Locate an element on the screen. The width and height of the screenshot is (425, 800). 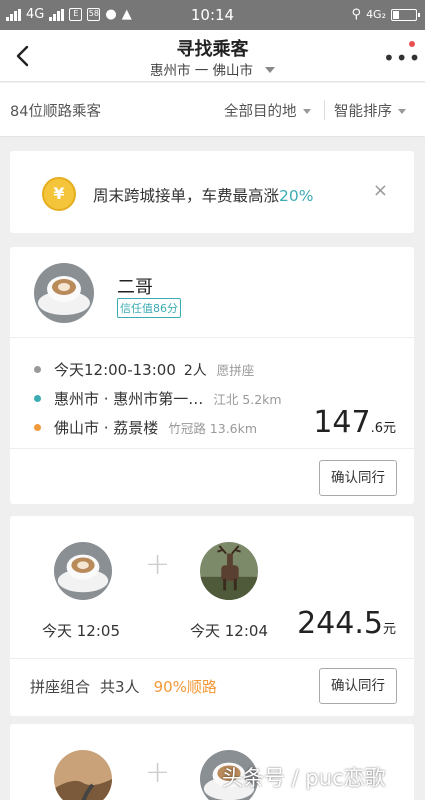
time-row: 今天12:00-13:00 2人 愿拼座 is located at coordinates (144, 369).